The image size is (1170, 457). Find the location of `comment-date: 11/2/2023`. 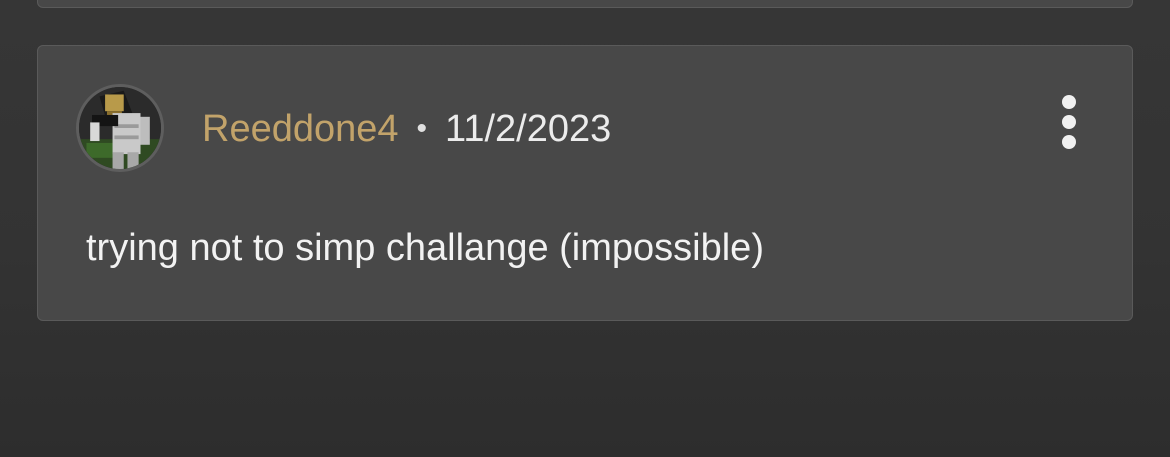

comment-date: 11/2/2023 is located at coordinates (528, 129).